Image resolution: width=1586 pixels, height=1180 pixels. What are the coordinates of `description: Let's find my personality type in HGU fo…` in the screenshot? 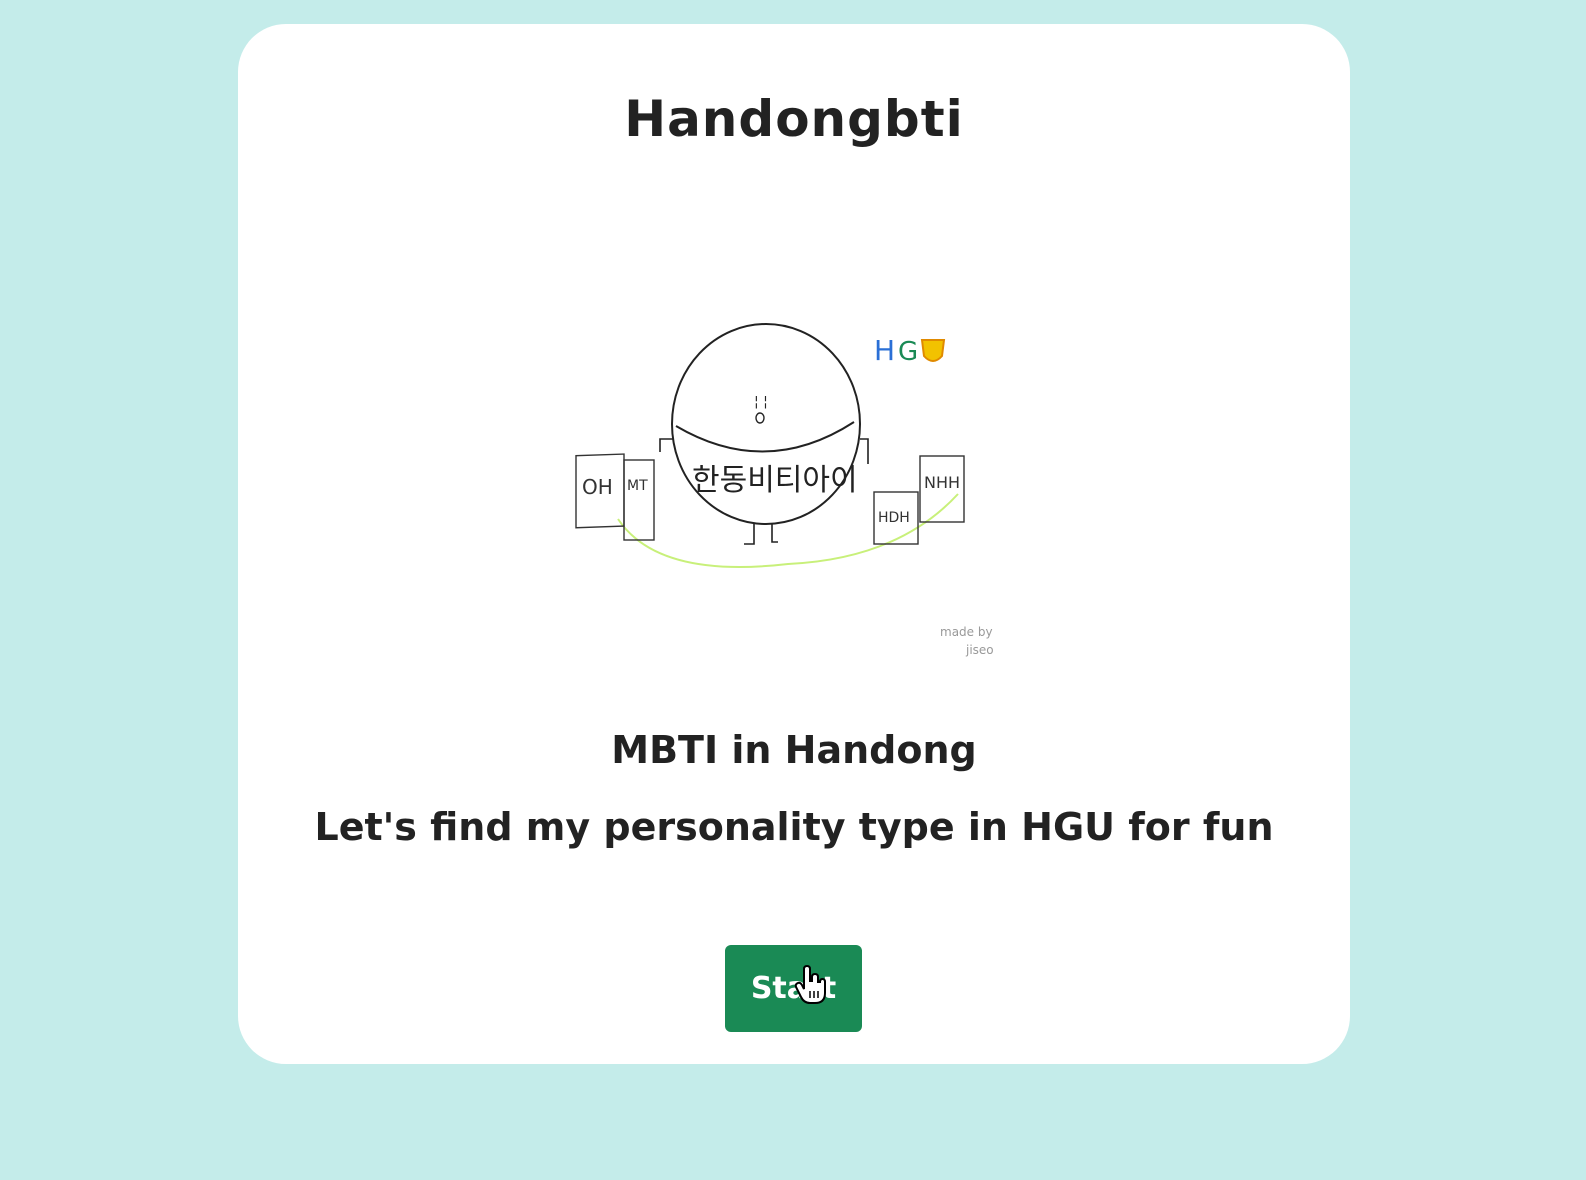 It's located at (794, 827).